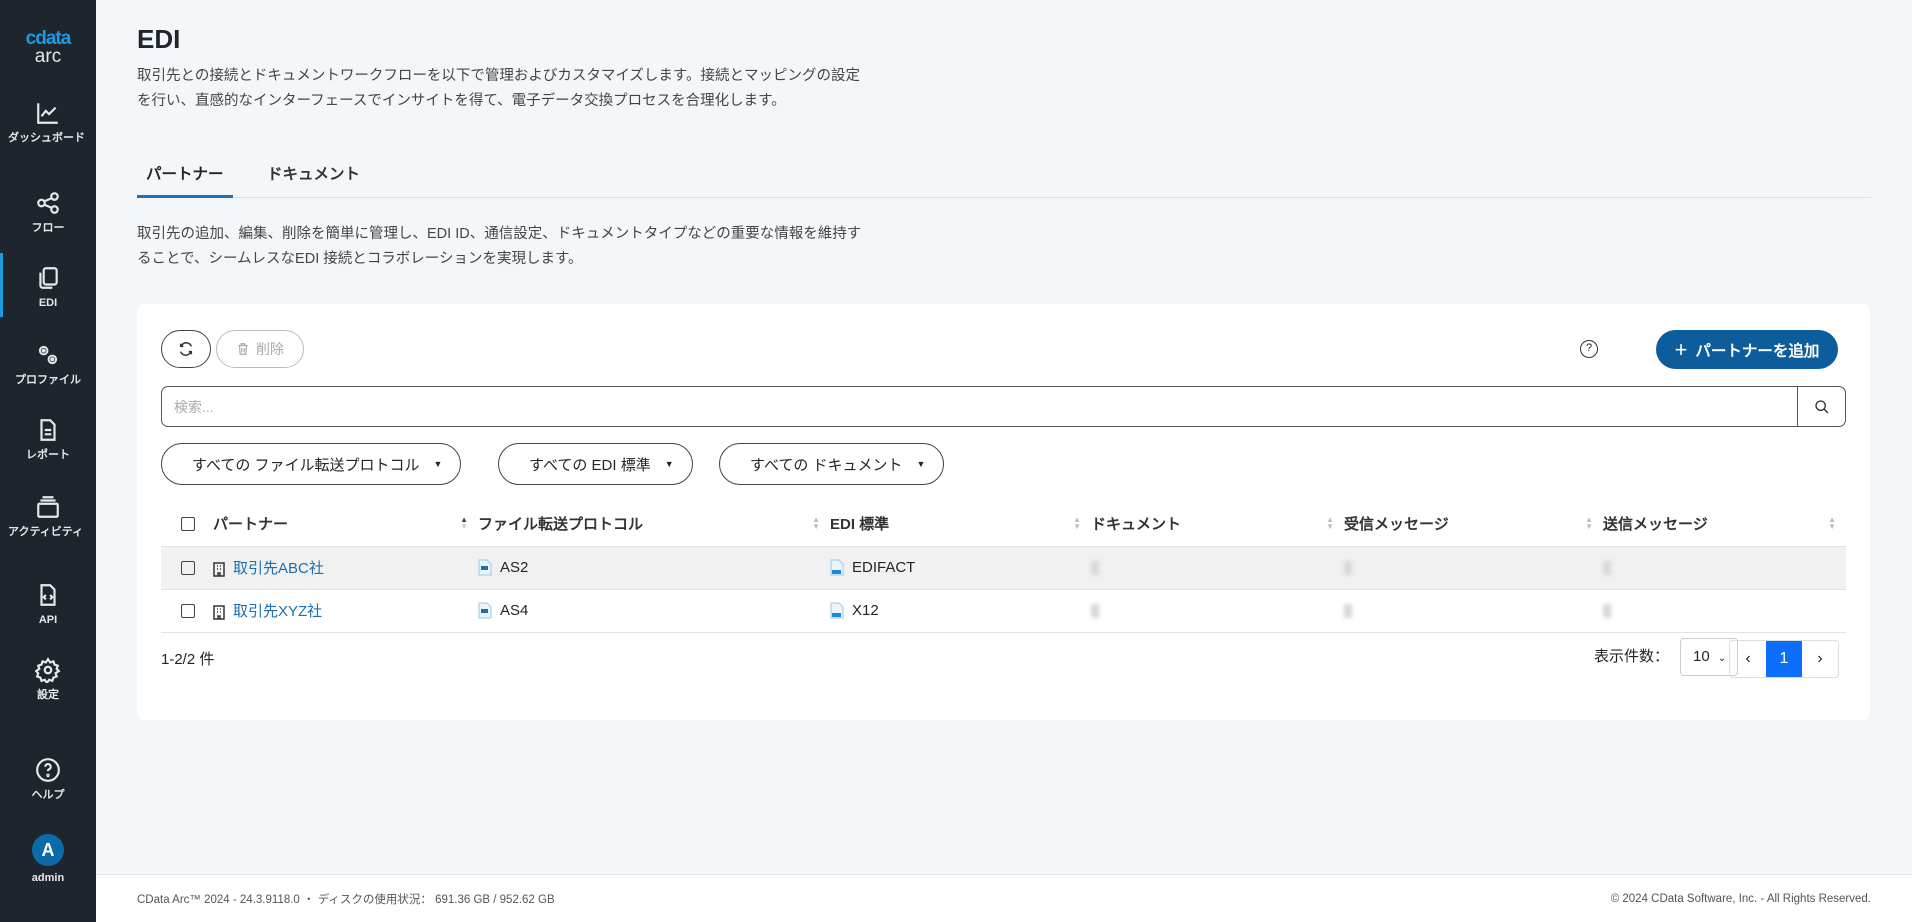 This screenshot has width=1912, height=922. I want to click on search-button, so click(1821, 406).